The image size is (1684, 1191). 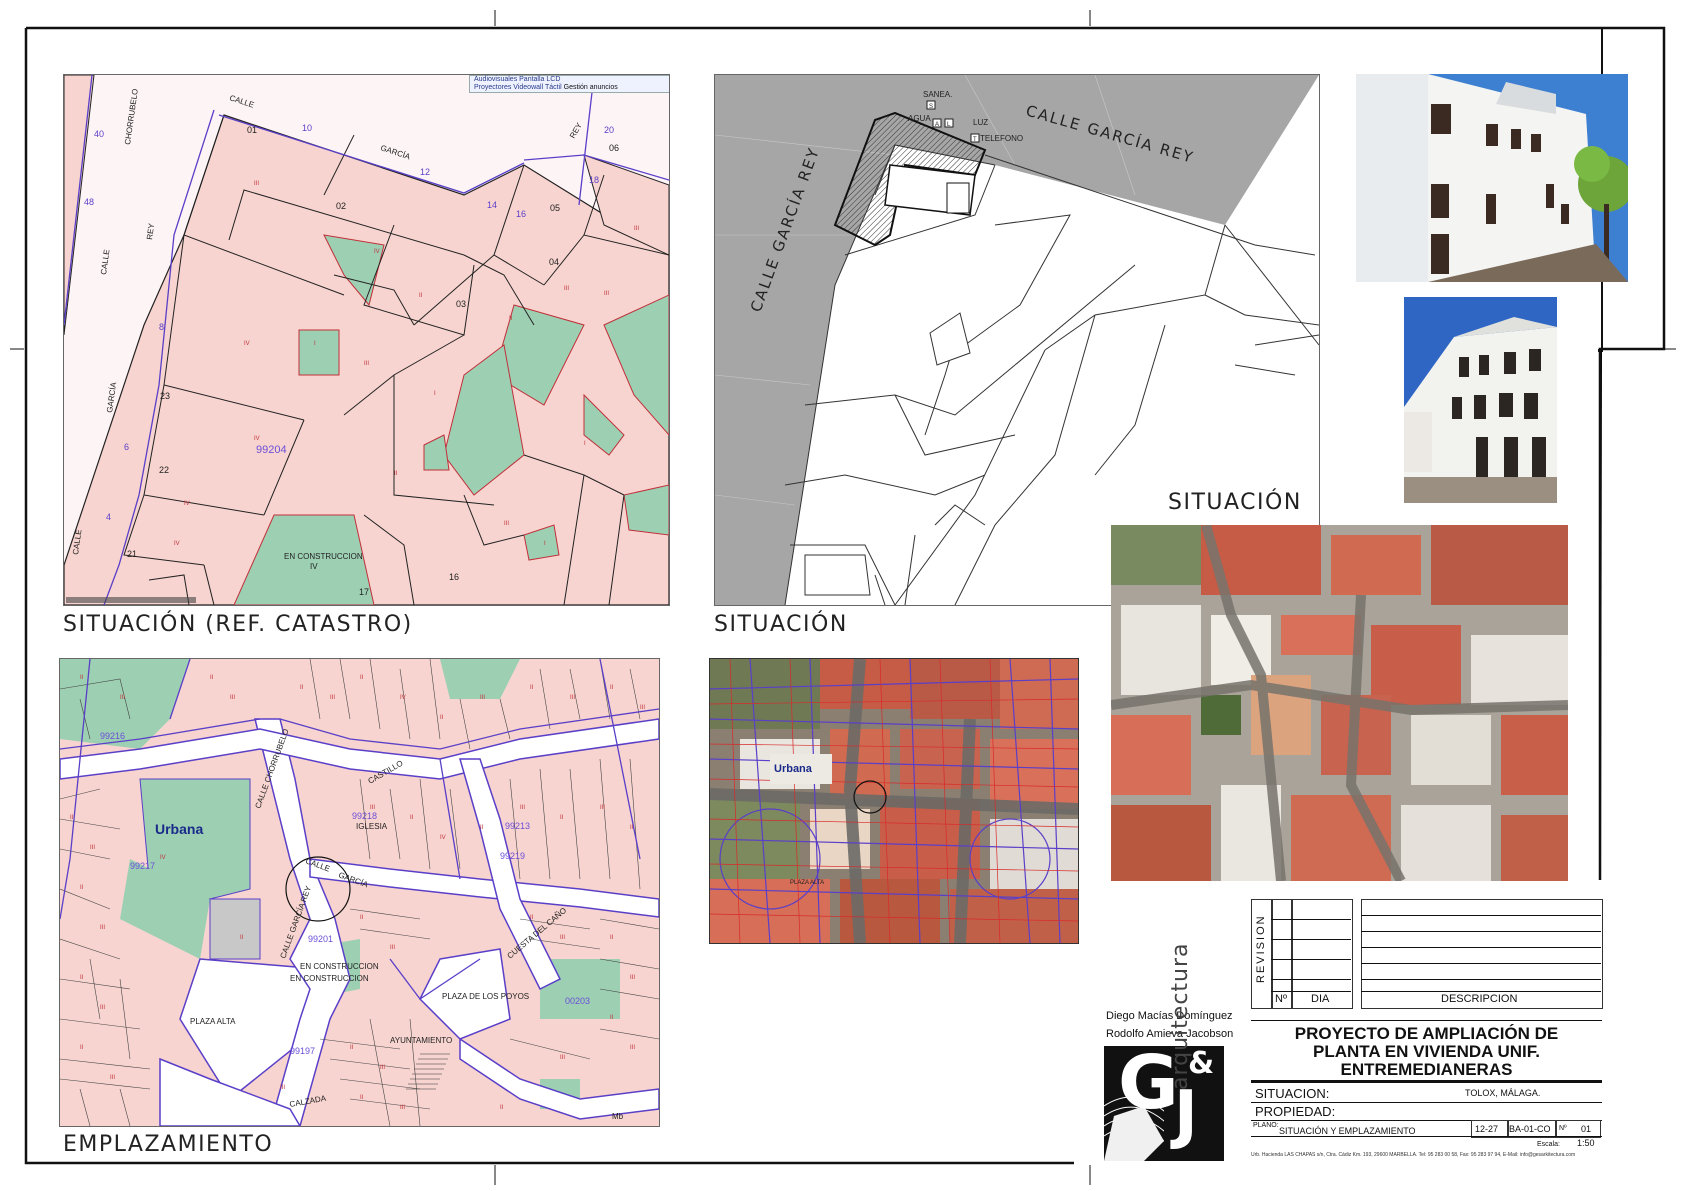 What do you see at coordinates (1347, 1131) in the screenshot?
I see `plano-value: SITUACIÓN Y EMPLAZAMIENTO` at bounding box center [1347, 1131].